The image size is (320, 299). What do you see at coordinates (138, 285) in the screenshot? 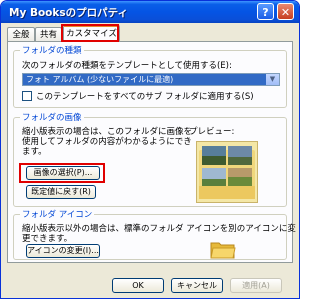
I see `ok-button: OK` at bounding box center [138, 285].